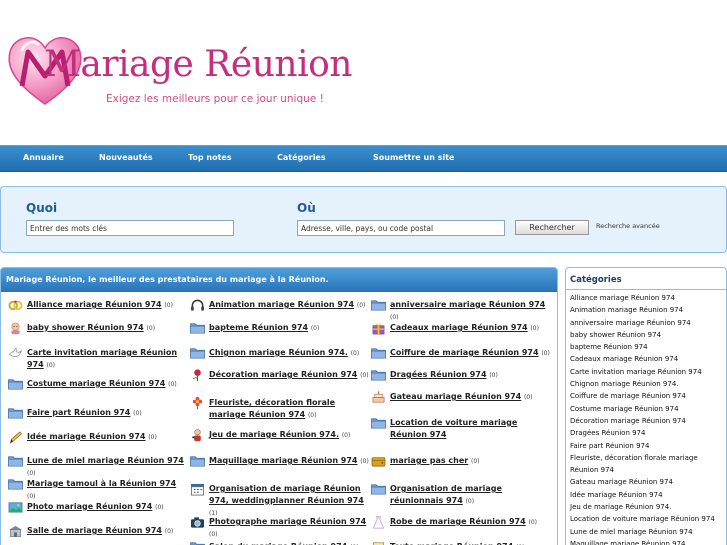  I want to click on cake-icon, so click(378, 397).